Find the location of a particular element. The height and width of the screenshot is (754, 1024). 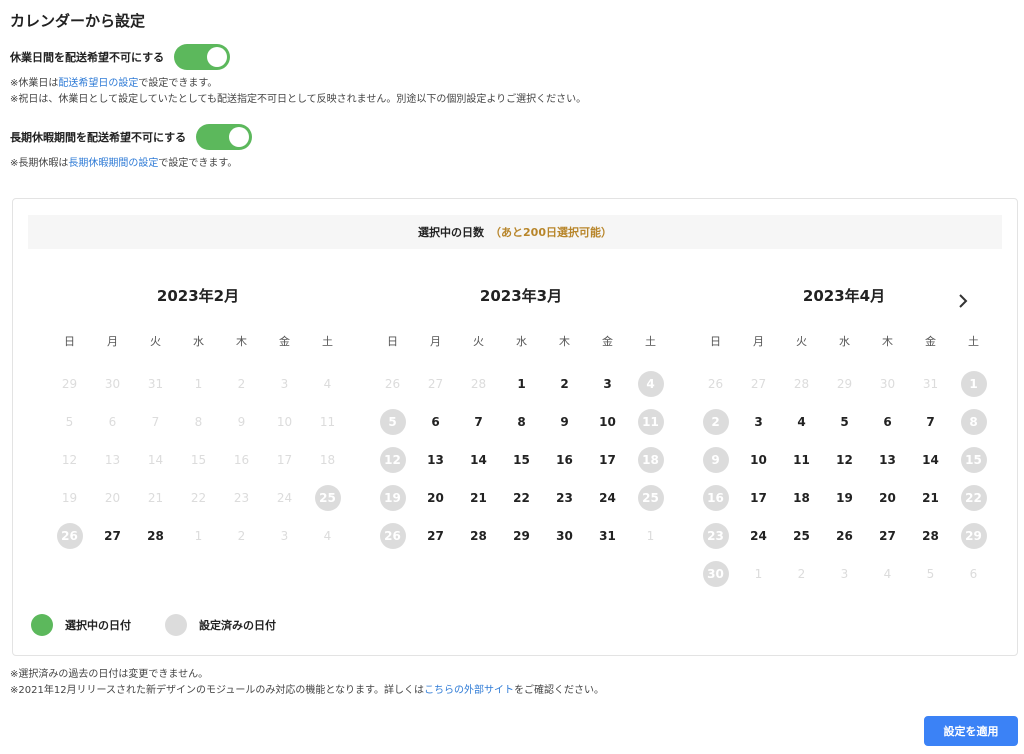

day-number: 31 is located at coordinates (607, 536).